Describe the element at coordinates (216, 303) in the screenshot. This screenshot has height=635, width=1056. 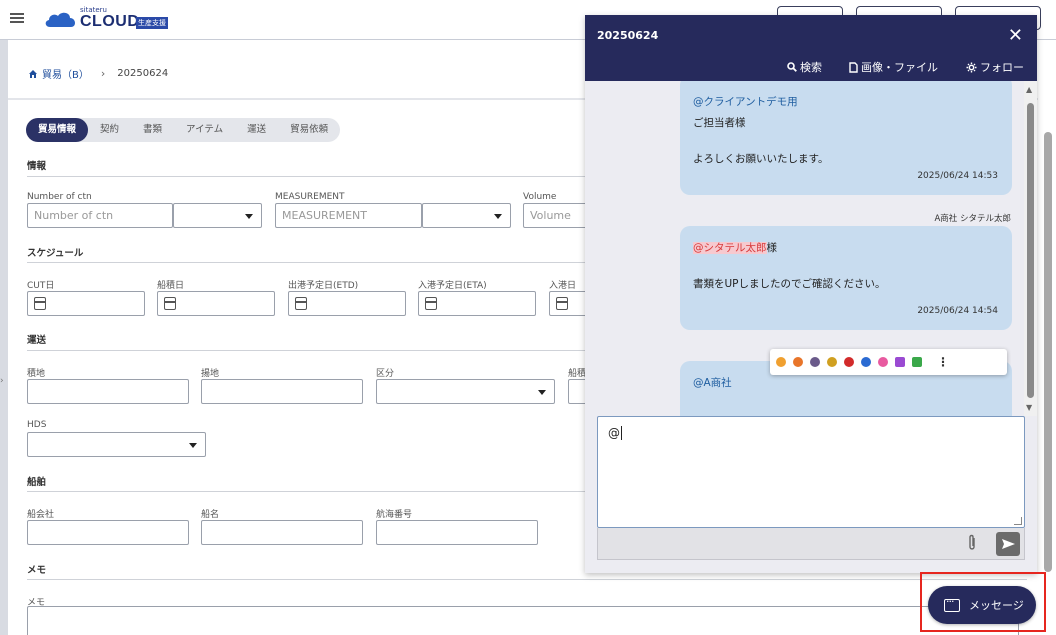
I see `loading-date-input` at that location.